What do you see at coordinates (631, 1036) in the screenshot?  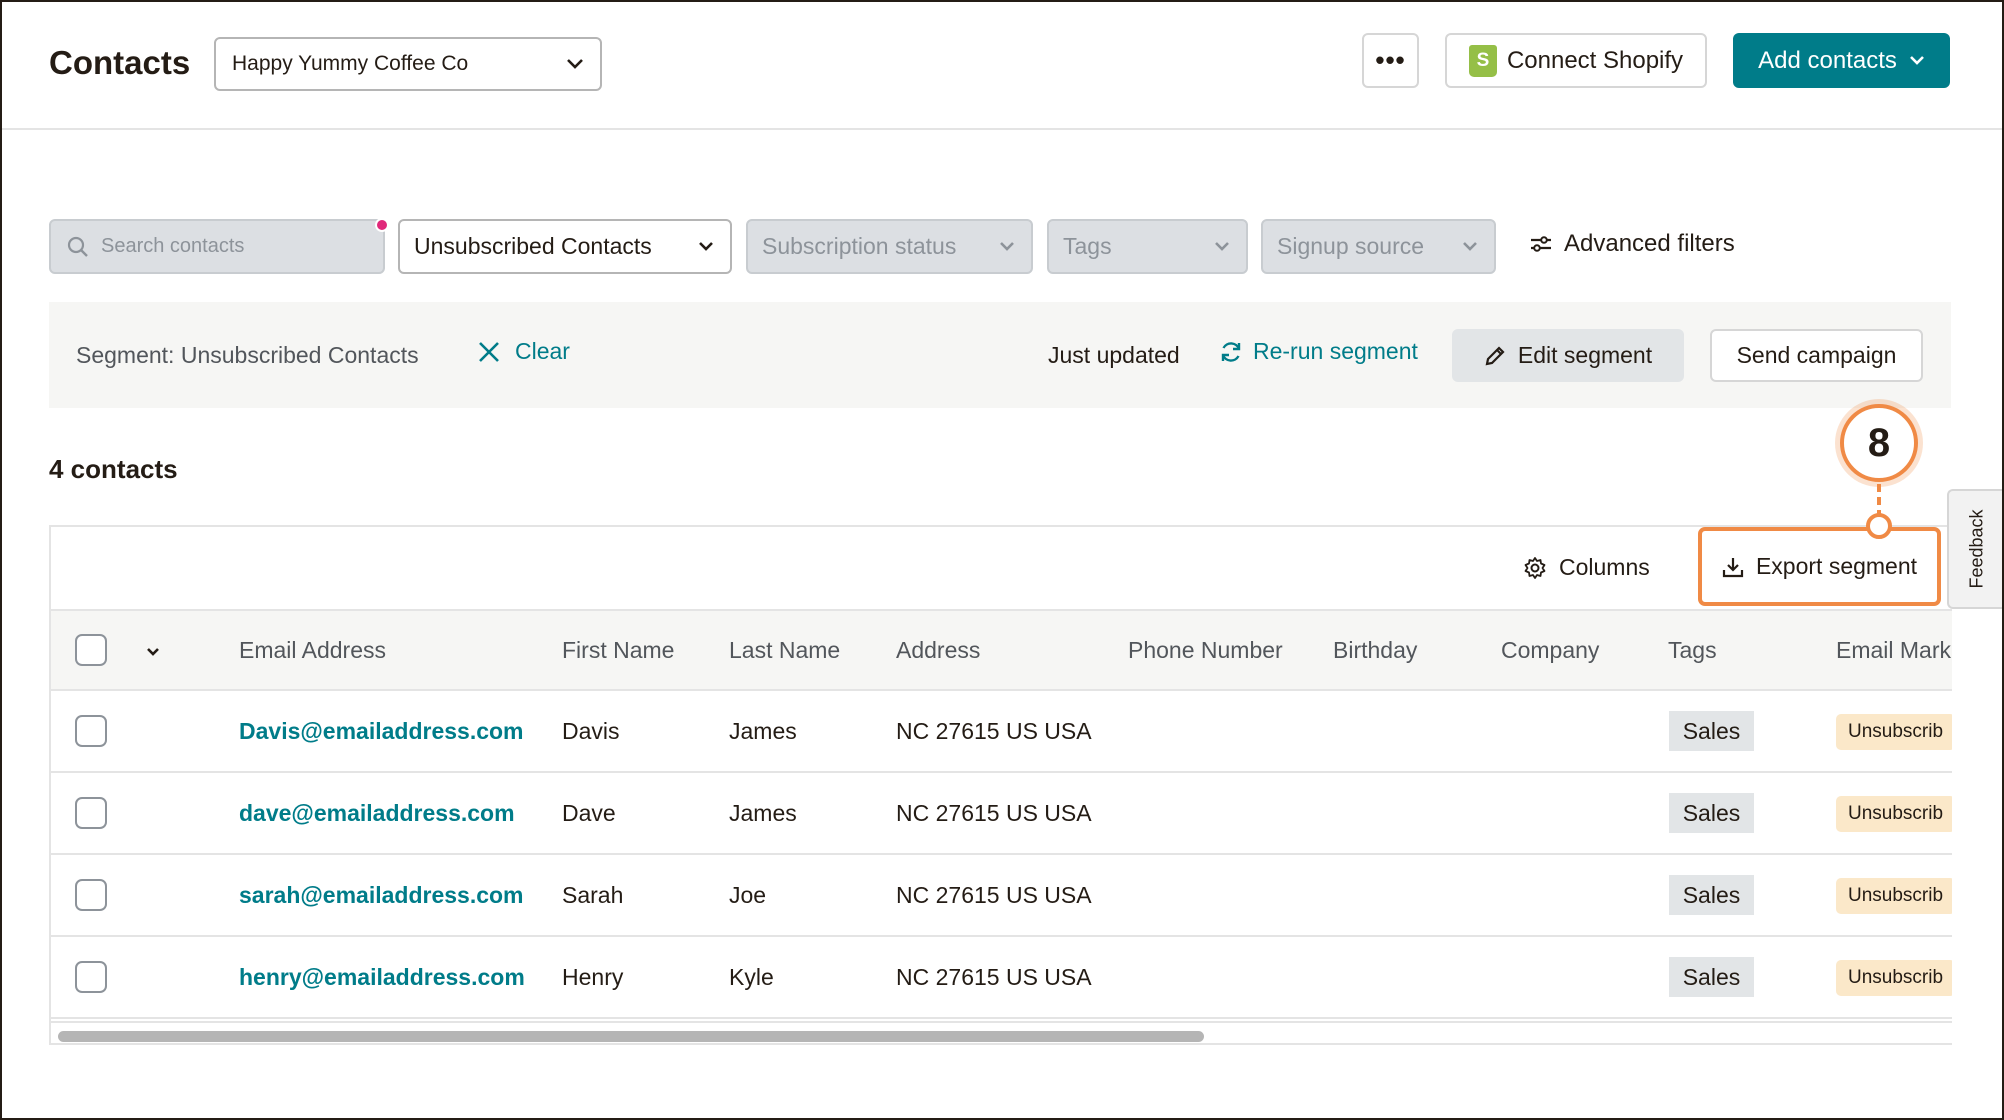 I see `scrollbar-thumb` at bounding box center [631, 1036].